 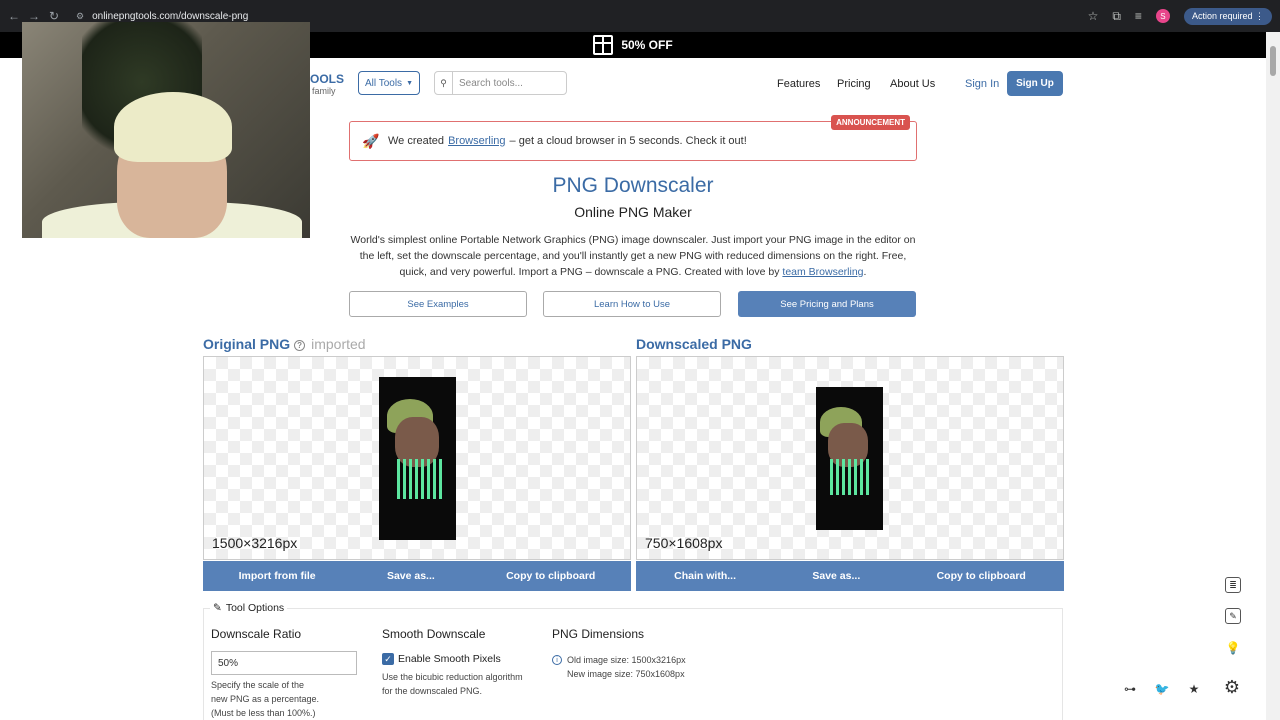 What do you see at coordinates (284, 663) in the screenshot?
I see `downscale-ratio-input: 50%` at bounding box center [284, 663].